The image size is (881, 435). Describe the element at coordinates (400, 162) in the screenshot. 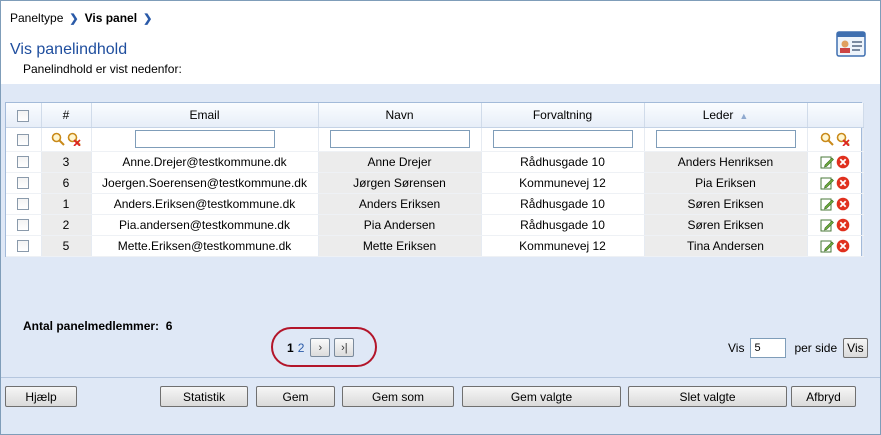

I see `row-navn: Anne Drejer` at that location.